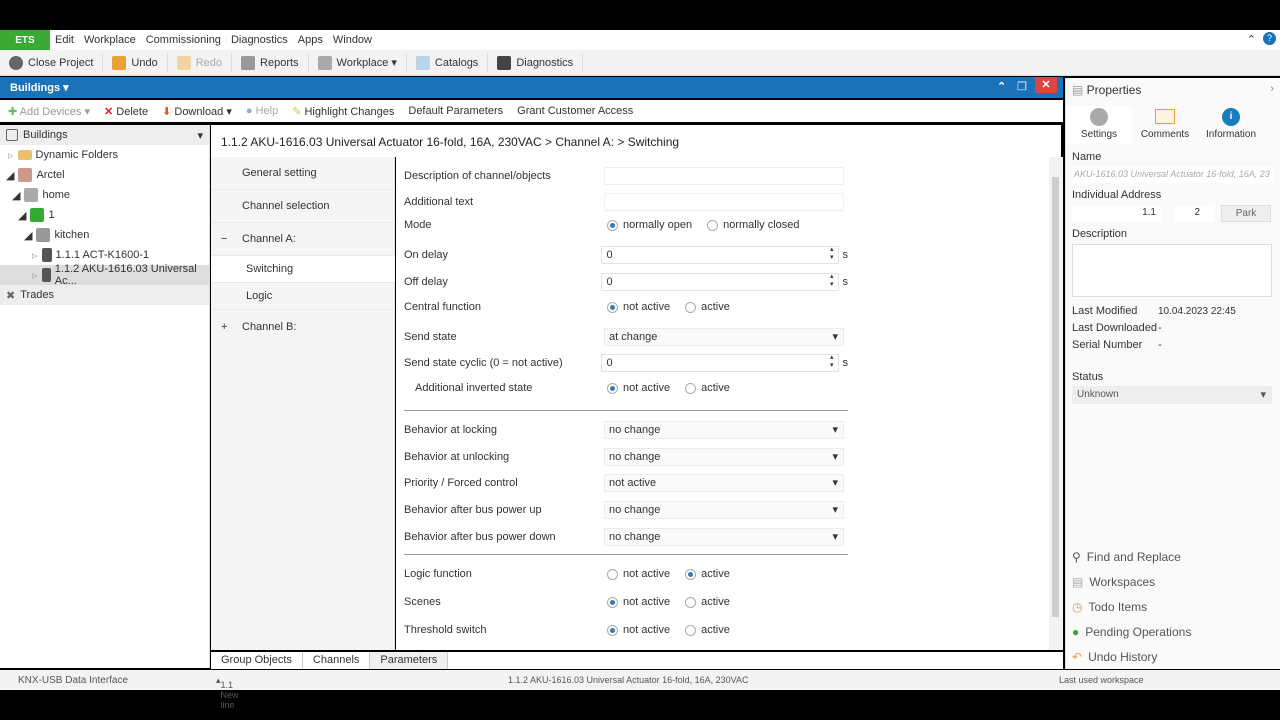 Image resolution: width=1280 pixels, height=720 pixels. What do you see at coordinates (724, 430) in the screenshot?
I see `locking-select: no change` at bounding box center [724, 430].